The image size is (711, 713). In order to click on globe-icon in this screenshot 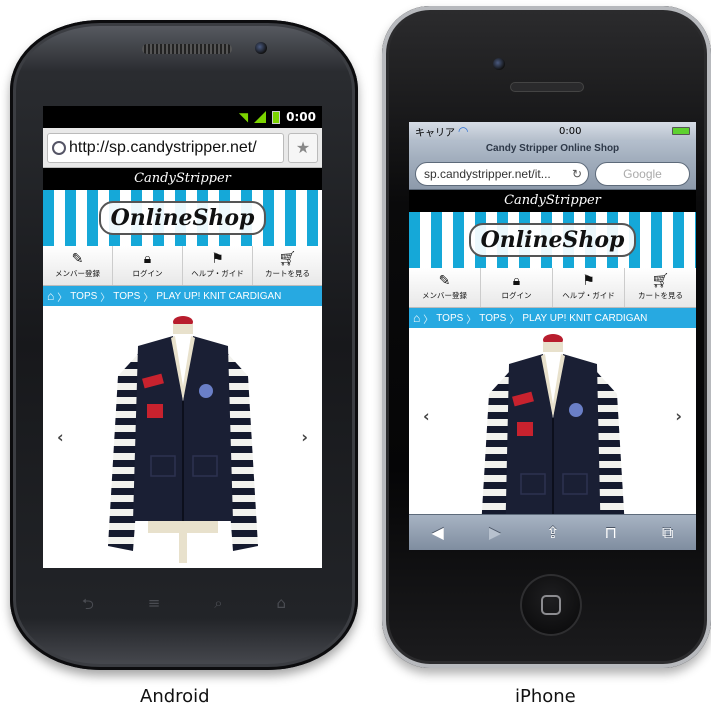, I will do `click(59, 147)`.